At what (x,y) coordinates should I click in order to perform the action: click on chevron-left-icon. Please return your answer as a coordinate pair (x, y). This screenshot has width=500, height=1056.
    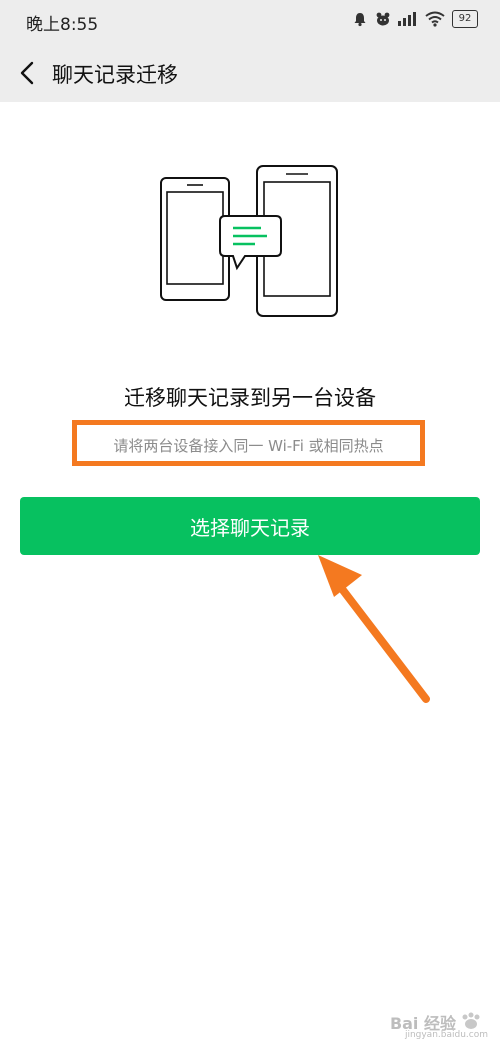
    Looking at the image, I should click on (29, 73).